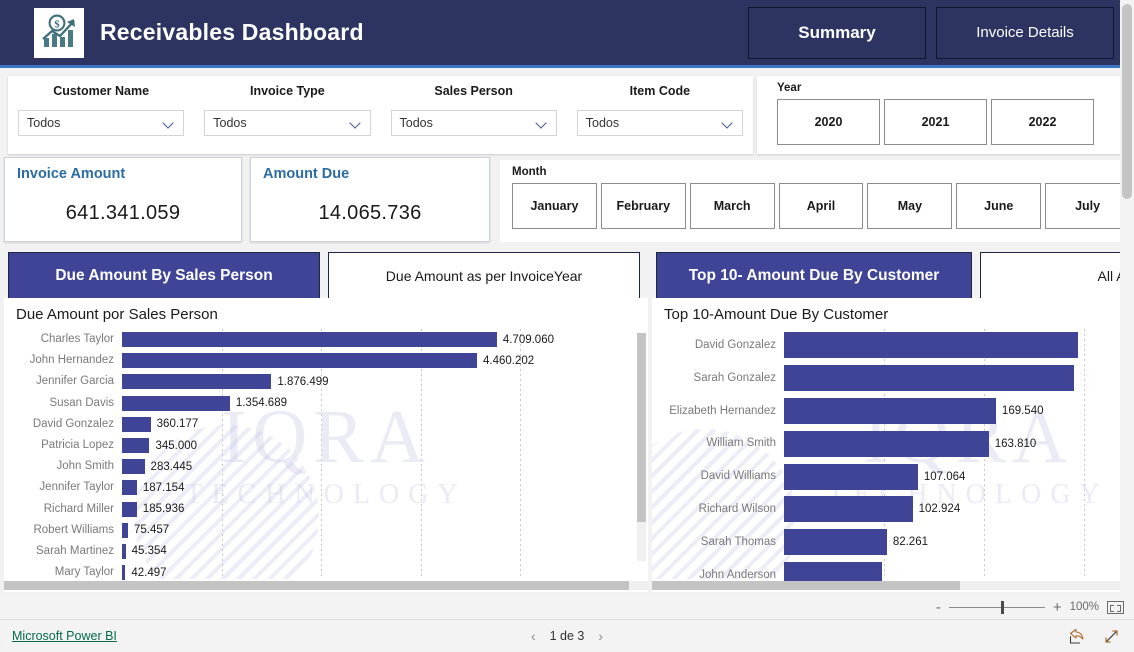  What do you see at coordinates (814, 275) in the screenshot?
I see `tab-top-10-amount-due-by-customer: Top 10- Amount Due By Customer` at bounding box center [814, 275].